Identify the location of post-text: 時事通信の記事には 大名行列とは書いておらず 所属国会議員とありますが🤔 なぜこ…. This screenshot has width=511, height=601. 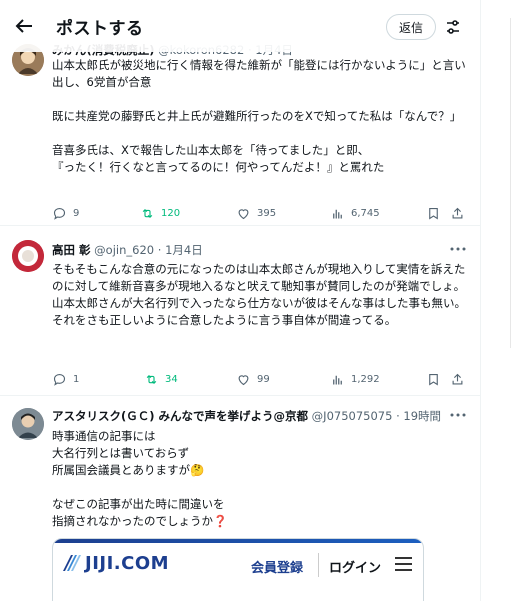
(140, 478).